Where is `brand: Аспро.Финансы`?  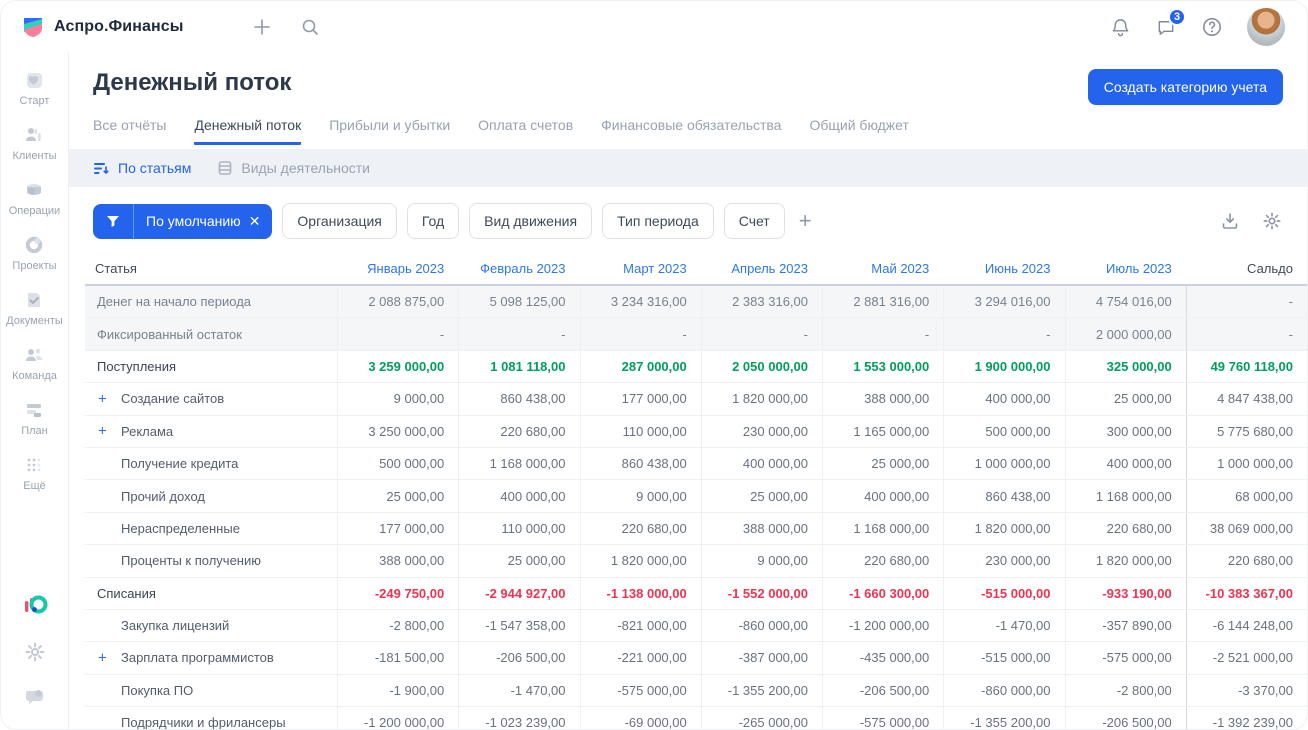 brand: Аспро.Финансы is located at coordinates (102, 27).